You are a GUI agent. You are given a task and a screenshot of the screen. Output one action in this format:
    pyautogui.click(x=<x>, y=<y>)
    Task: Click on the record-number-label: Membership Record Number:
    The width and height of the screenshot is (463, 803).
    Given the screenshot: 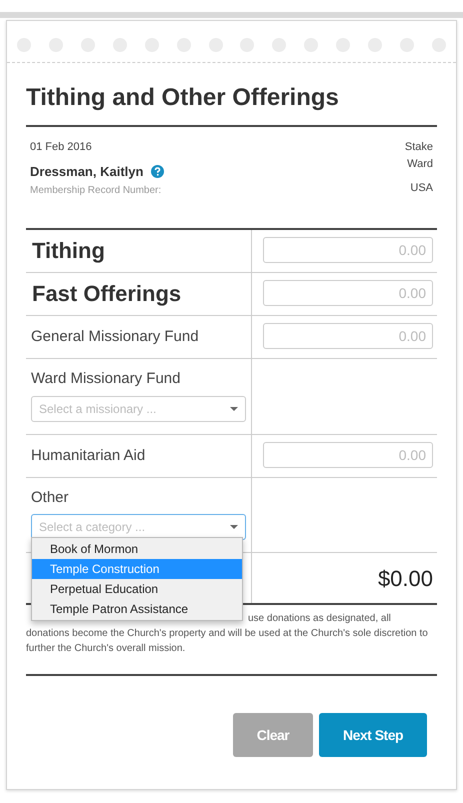 What is the action you would take?
    pyautogui.click(x=96, y=191)
    